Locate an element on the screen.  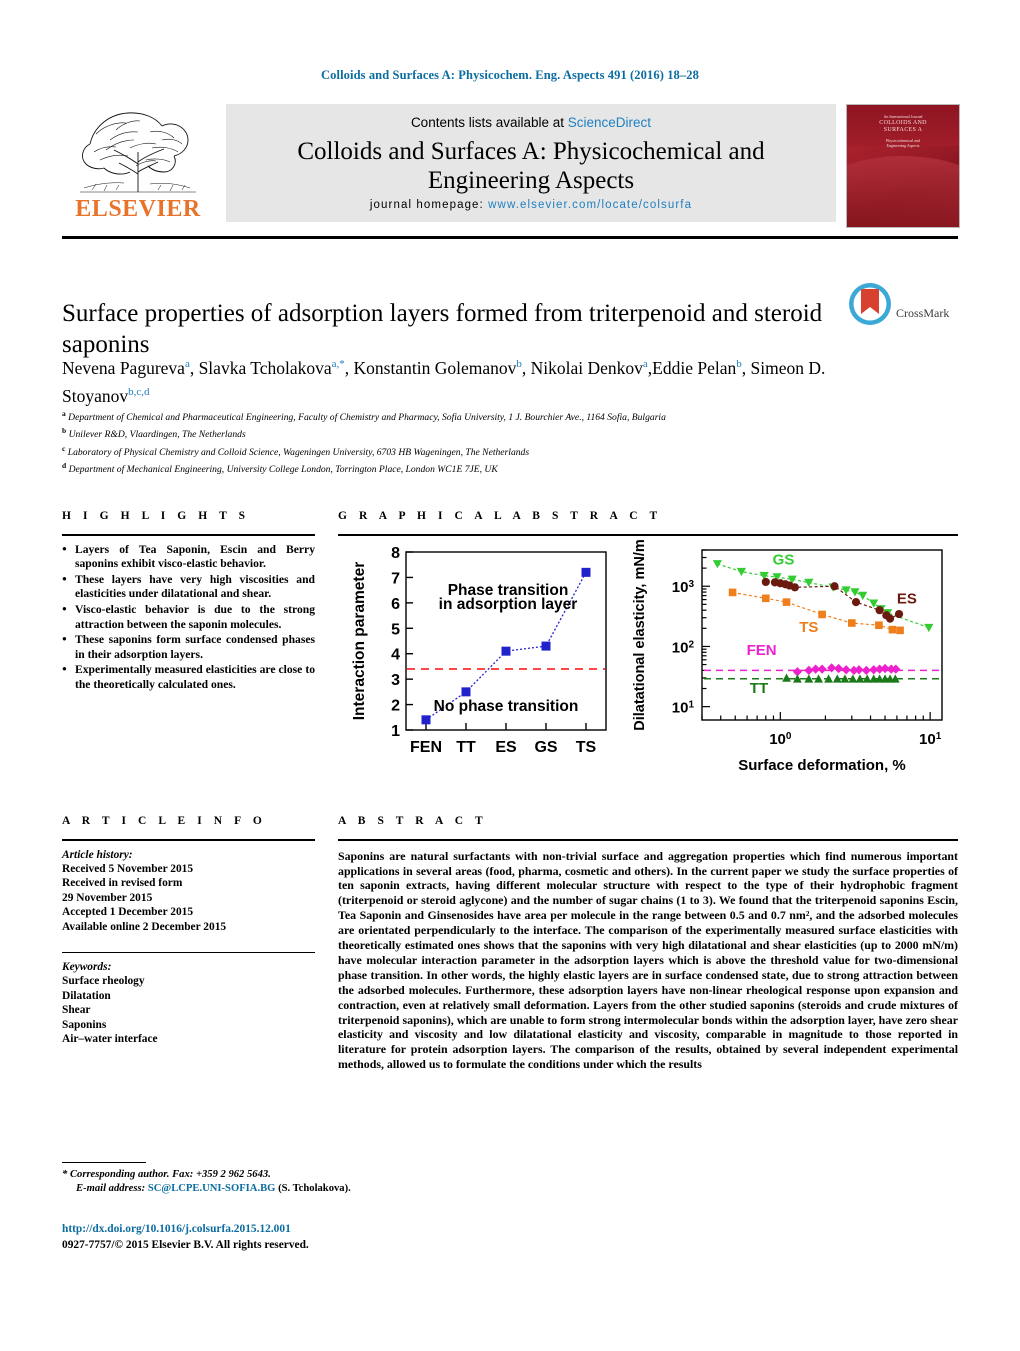
keywords-label: Keywords: is located at coordinates (87, 967).